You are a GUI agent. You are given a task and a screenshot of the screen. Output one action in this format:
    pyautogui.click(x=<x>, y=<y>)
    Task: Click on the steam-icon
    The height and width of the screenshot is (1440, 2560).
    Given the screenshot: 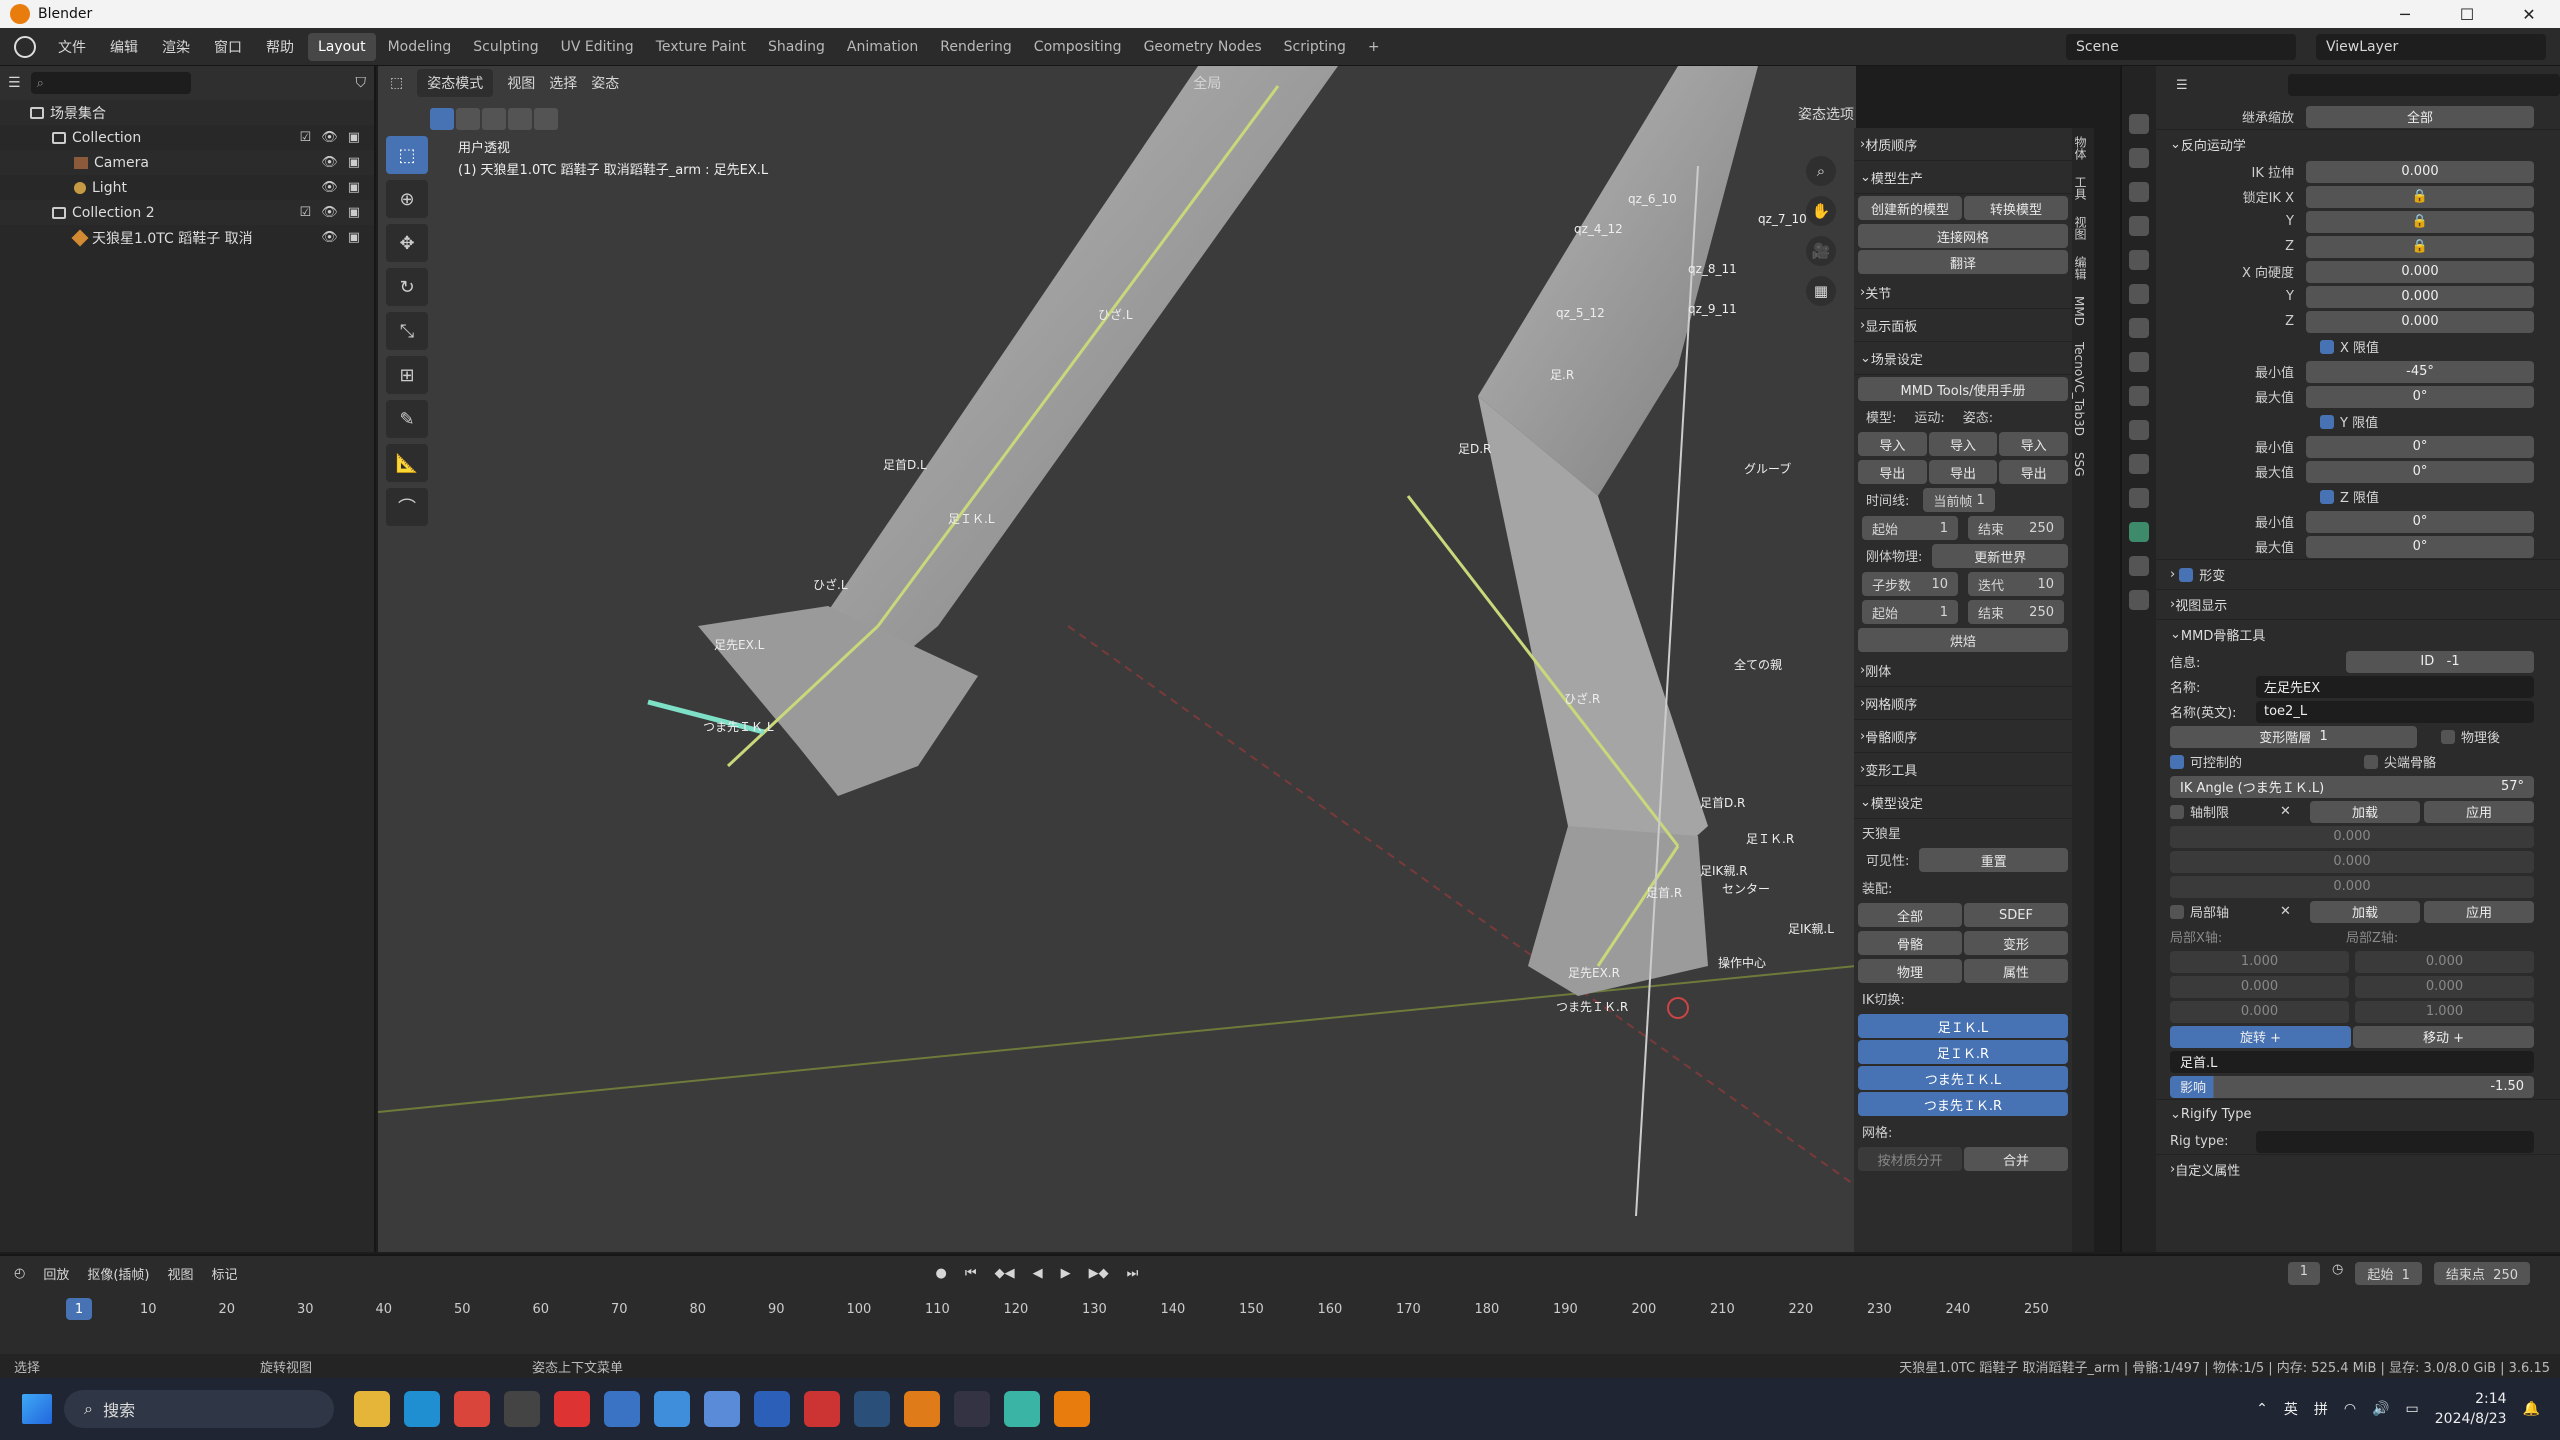 What is the action you would take?
    pyautogui.click(x=872, y=1409)
    